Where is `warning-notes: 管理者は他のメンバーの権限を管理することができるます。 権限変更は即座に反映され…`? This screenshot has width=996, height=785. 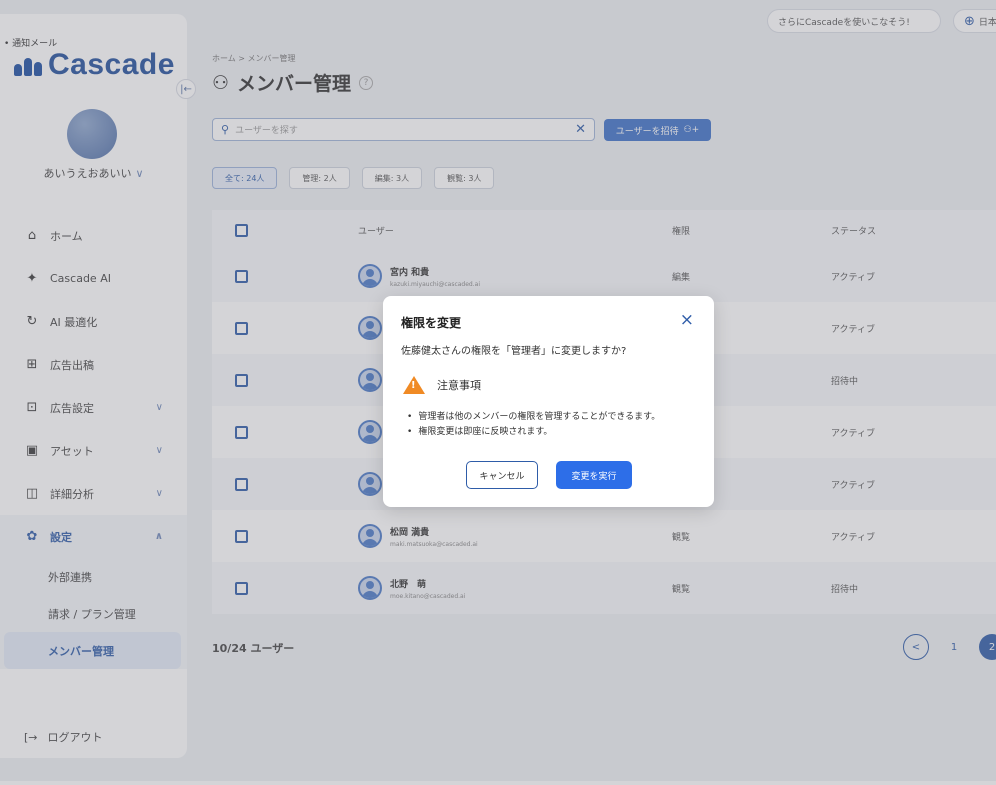
warning-notes: 管理者は他のメンバーの権限を管理することができるます。 権限変更は即座に反映され… is located at coordinates (533, 425).